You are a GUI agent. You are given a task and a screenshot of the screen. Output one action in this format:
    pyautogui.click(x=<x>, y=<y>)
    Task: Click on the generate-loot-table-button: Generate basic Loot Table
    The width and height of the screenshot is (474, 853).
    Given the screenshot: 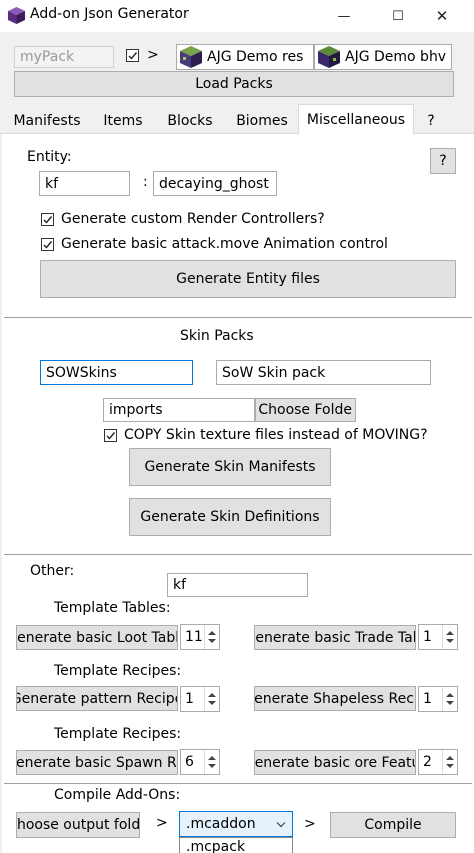 What is the action you would take?
    pyautogui.click(x=97, y=637)
    